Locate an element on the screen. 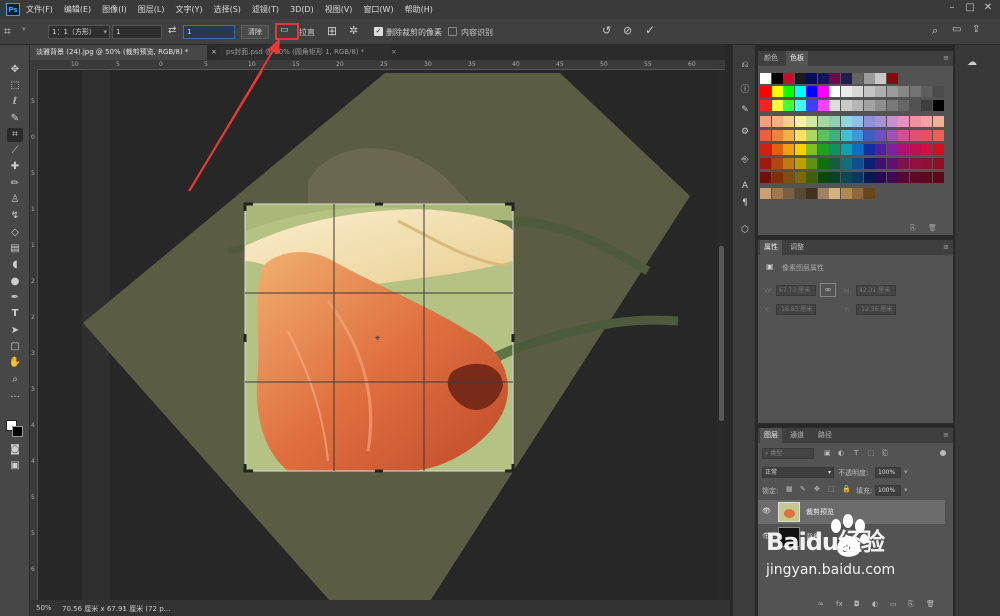 This screenshot has height=616, width=1000. link-layers-icon: ∞ is located at coordinates (821, 604).